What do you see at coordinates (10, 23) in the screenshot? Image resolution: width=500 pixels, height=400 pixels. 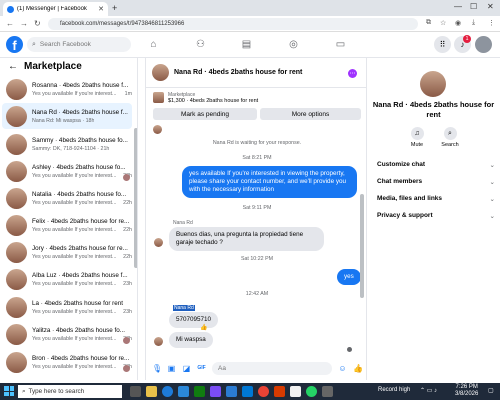 I see `back-icon: ←` at bounding box center [10, 23].